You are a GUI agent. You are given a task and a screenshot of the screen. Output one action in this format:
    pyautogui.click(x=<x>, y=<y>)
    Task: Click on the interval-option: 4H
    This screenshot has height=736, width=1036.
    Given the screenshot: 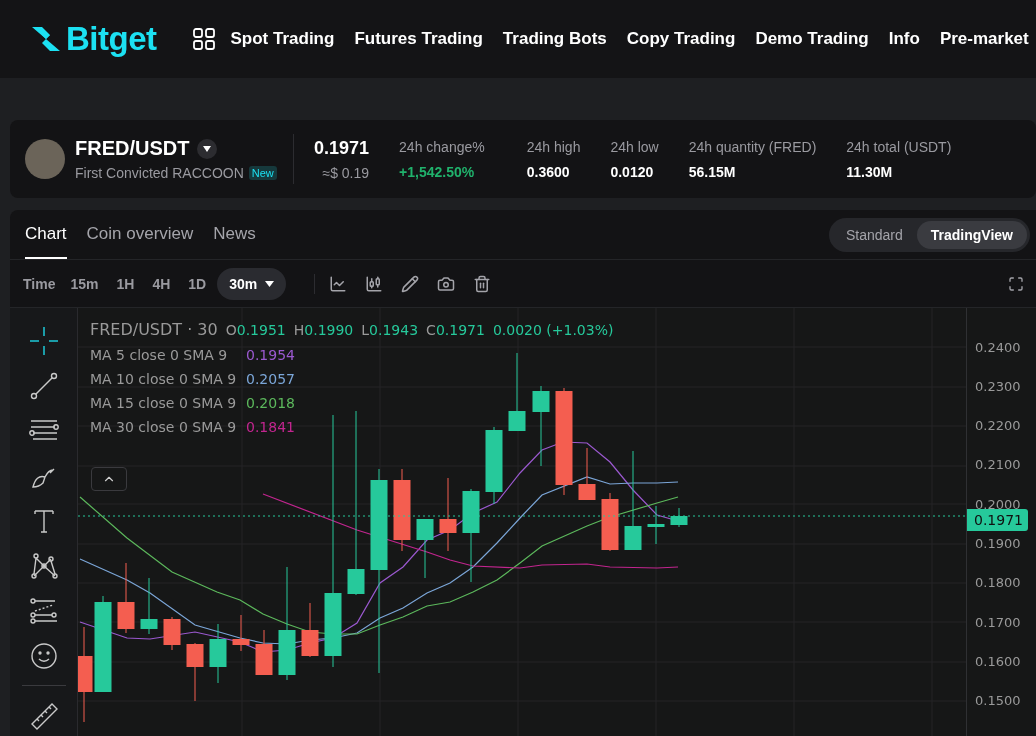 What is the action you would take?
    pyautogui.click(x=161, y=283)
    